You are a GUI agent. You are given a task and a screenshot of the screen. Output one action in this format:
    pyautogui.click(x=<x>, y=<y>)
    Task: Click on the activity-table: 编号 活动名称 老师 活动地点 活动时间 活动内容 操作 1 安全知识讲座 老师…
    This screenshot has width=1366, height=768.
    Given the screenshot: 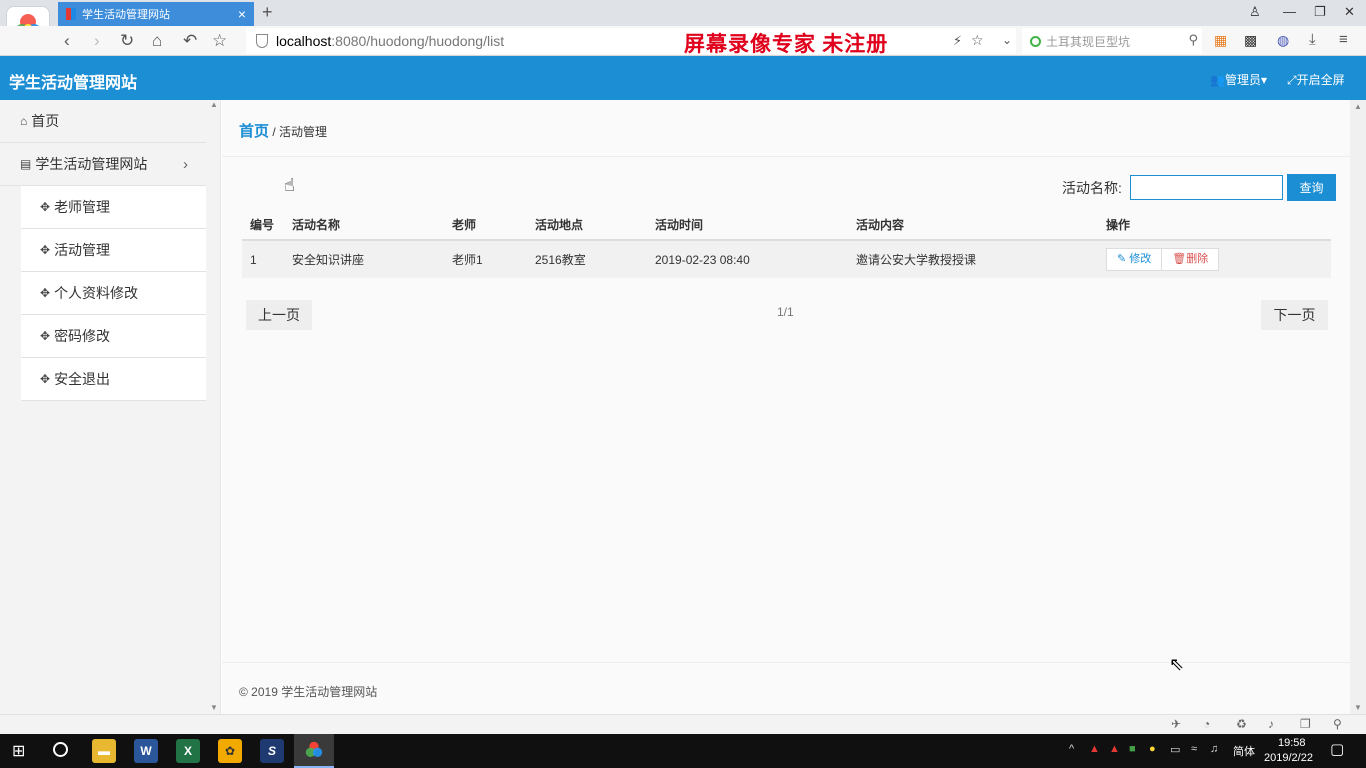 What is the action you would take?
    pyautogui.click(x=786, y=244)
    